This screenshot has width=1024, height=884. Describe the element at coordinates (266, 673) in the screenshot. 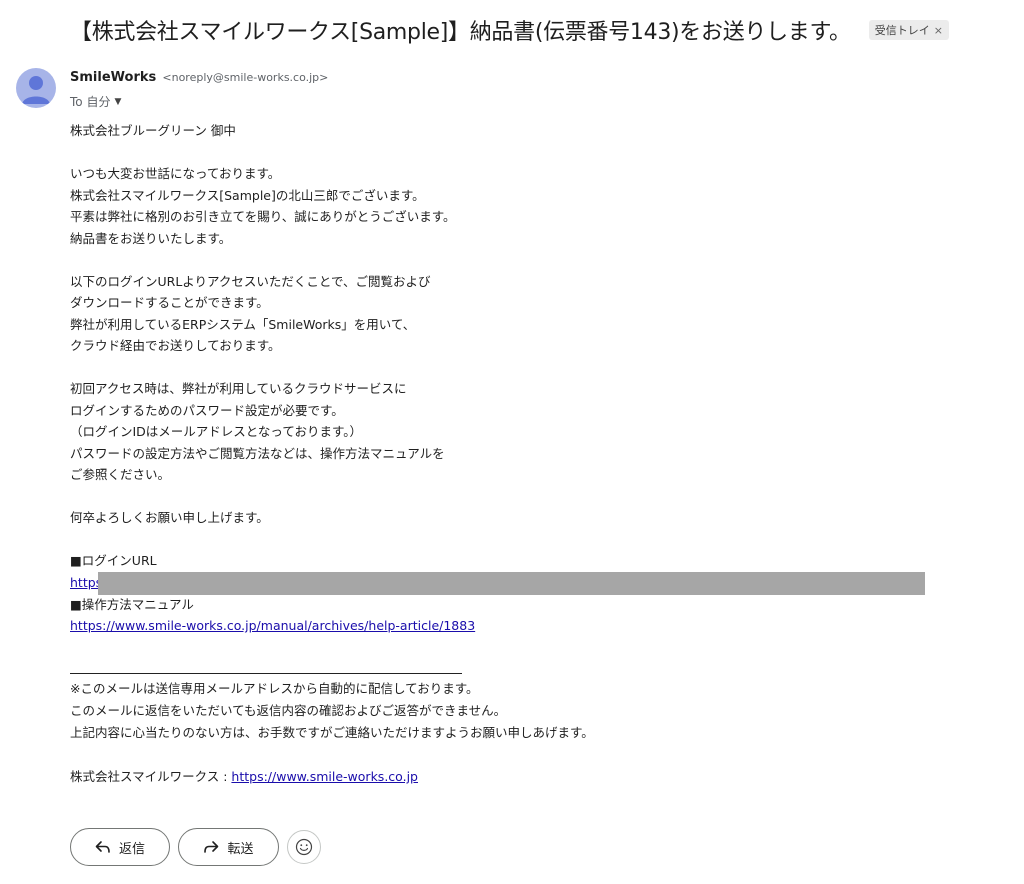

I see `signature-divider` at that location.